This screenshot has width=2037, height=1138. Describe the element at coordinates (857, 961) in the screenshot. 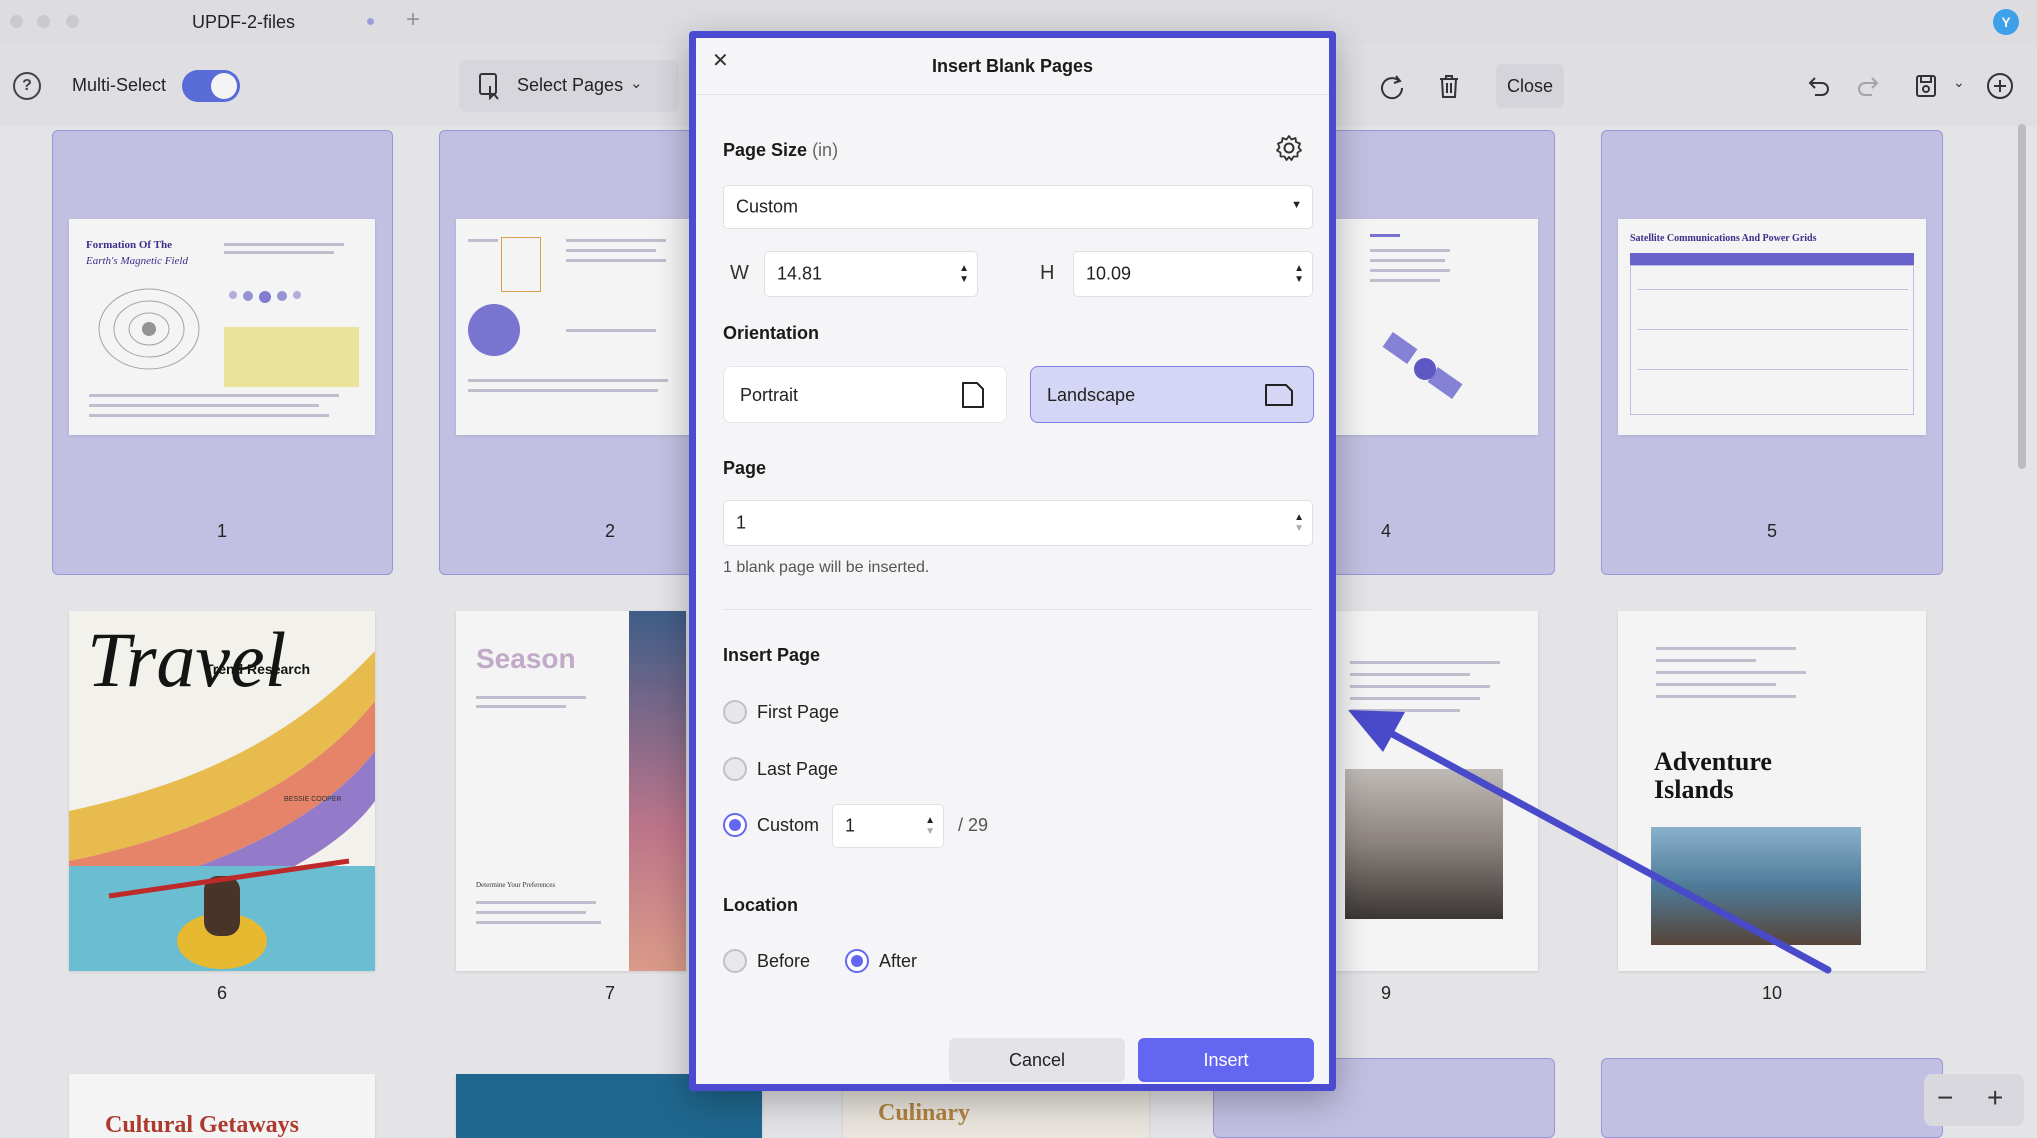

I see `after-radio` at that location.